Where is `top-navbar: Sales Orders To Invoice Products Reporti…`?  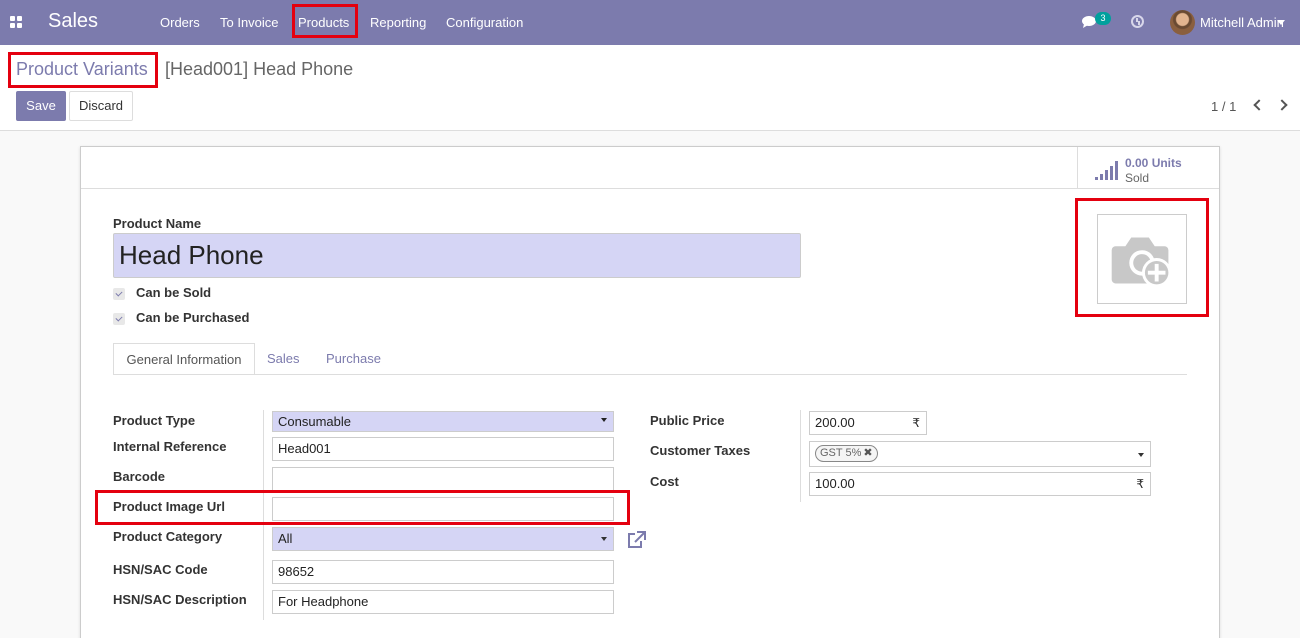 top-navbar: Sales Orders To Invoice Products Reporti… is located at coordinates (650, 22).